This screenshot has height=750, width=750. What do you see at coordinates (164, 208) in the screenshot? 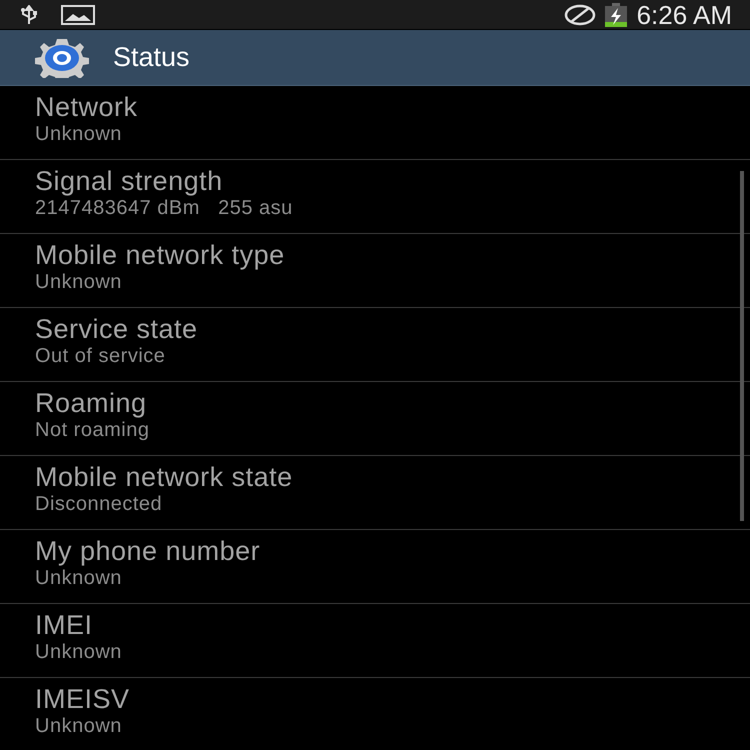
I see `row-value: 2147483647 dBm 255 asu` at bounding box center [164, 208].